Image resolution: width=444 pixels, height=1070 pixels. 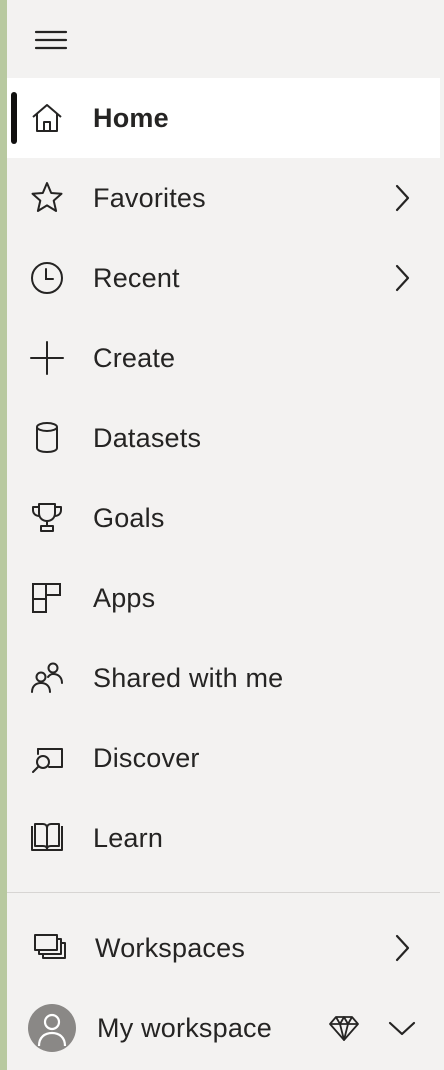 What do you see at coordinates (47, 758) in the screenshot?
I see `discover-icon` at bounding box center [47, 758].